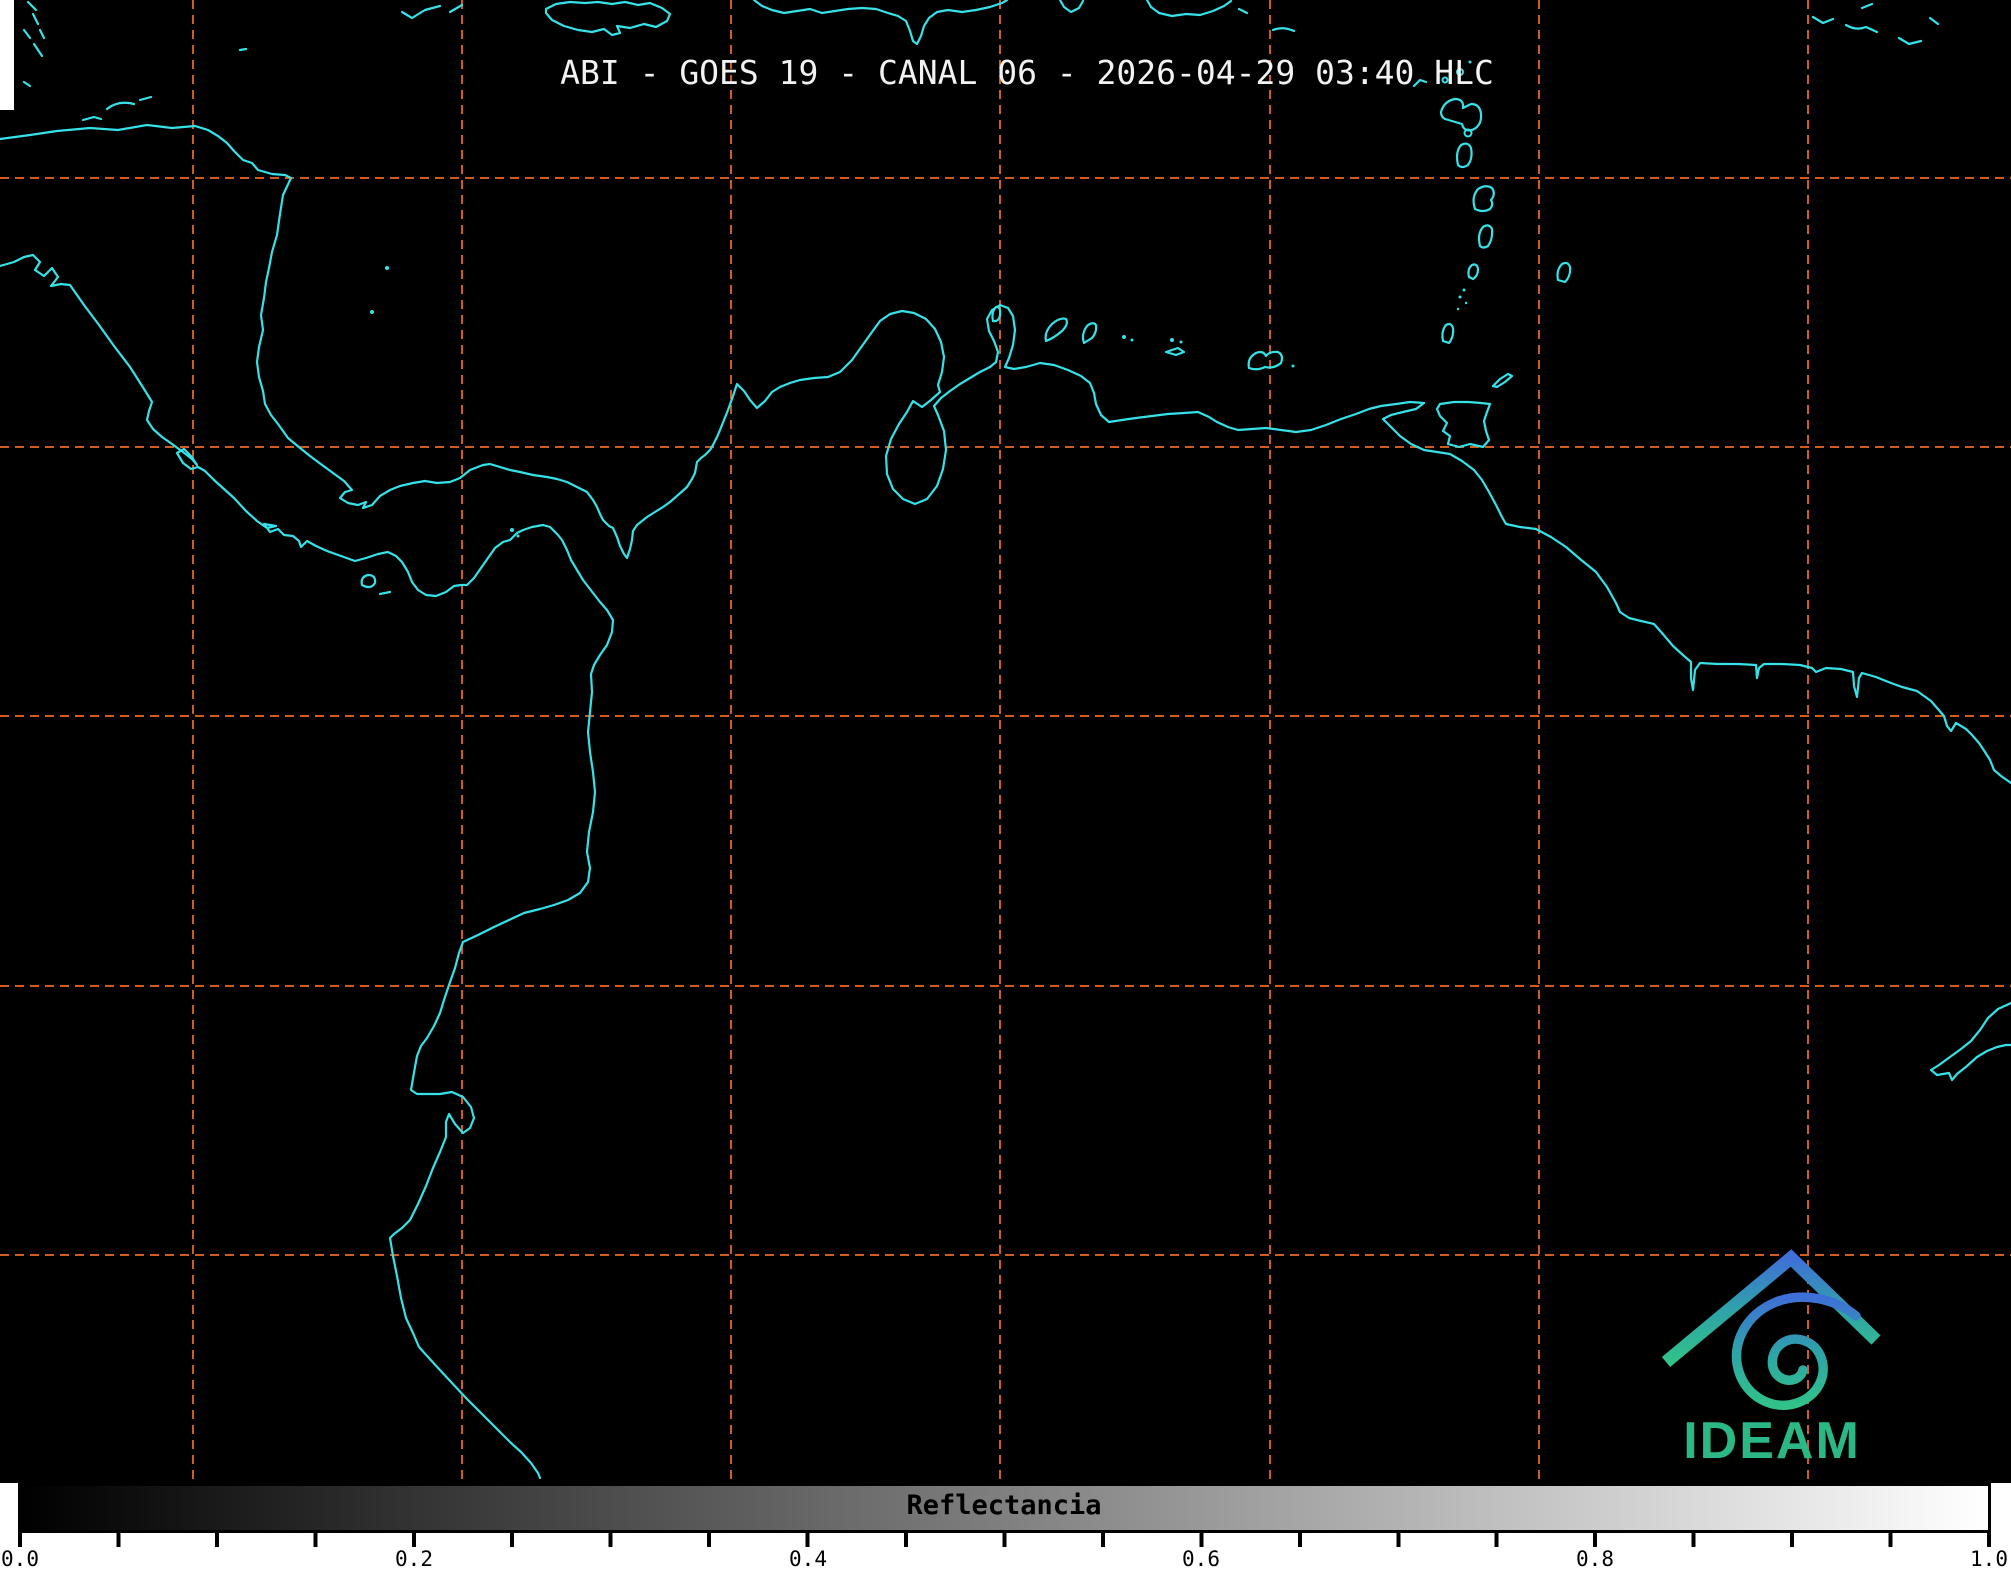 The height and width of the screenshot is (1577, 2011). What do you see at coordinates (135, 44) in the screenshot?
I see `belize-cays` at bounding box center [135, 44].